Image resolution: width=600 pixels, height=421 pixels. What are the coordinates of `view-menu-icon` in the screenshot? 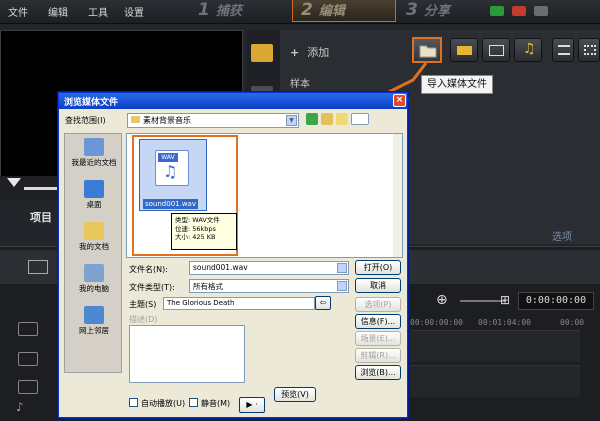 It's located at (360, 119).